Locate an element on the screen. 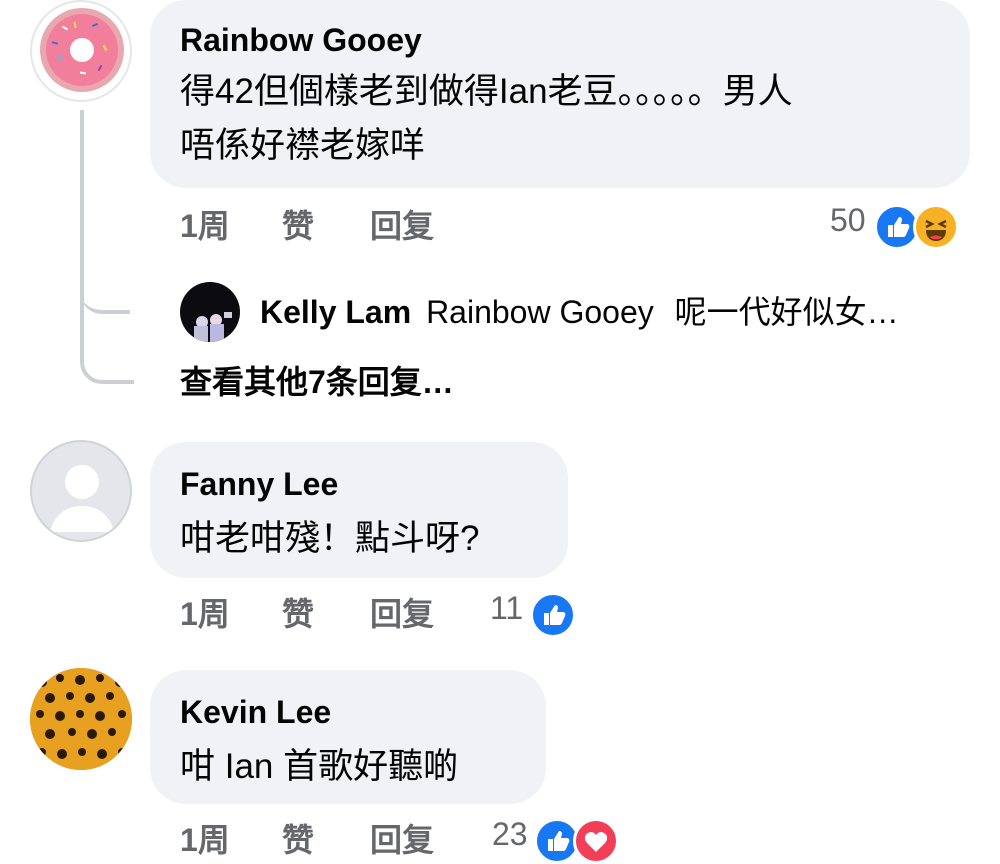 The width and height of the screenshot is (1000, 864). comment-text: 得42但個樣老到做得Ian老豆。。。。。男人 唔係好襟老嫁咩 is located at coordinates (570, 119).